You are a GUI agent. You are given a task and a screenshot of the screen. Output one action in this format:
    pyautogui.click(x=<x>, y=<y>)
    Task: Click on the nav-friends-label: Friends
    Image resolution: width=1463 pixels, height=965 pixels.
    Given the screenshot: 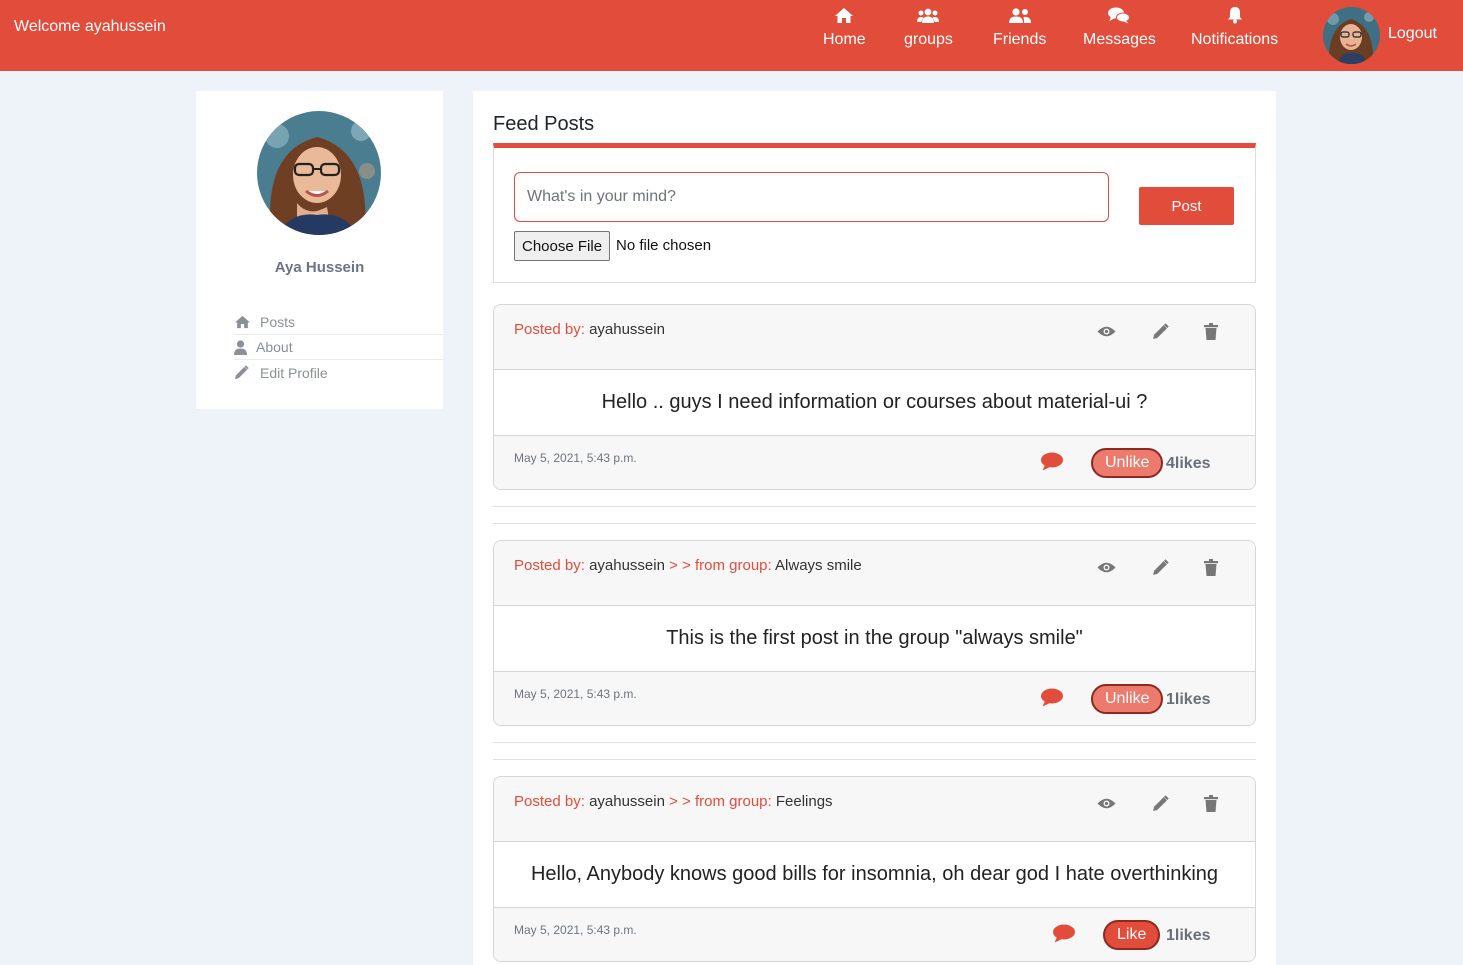 What is the action you would take?
    pyautogui.click(x=1020, y=39)
    